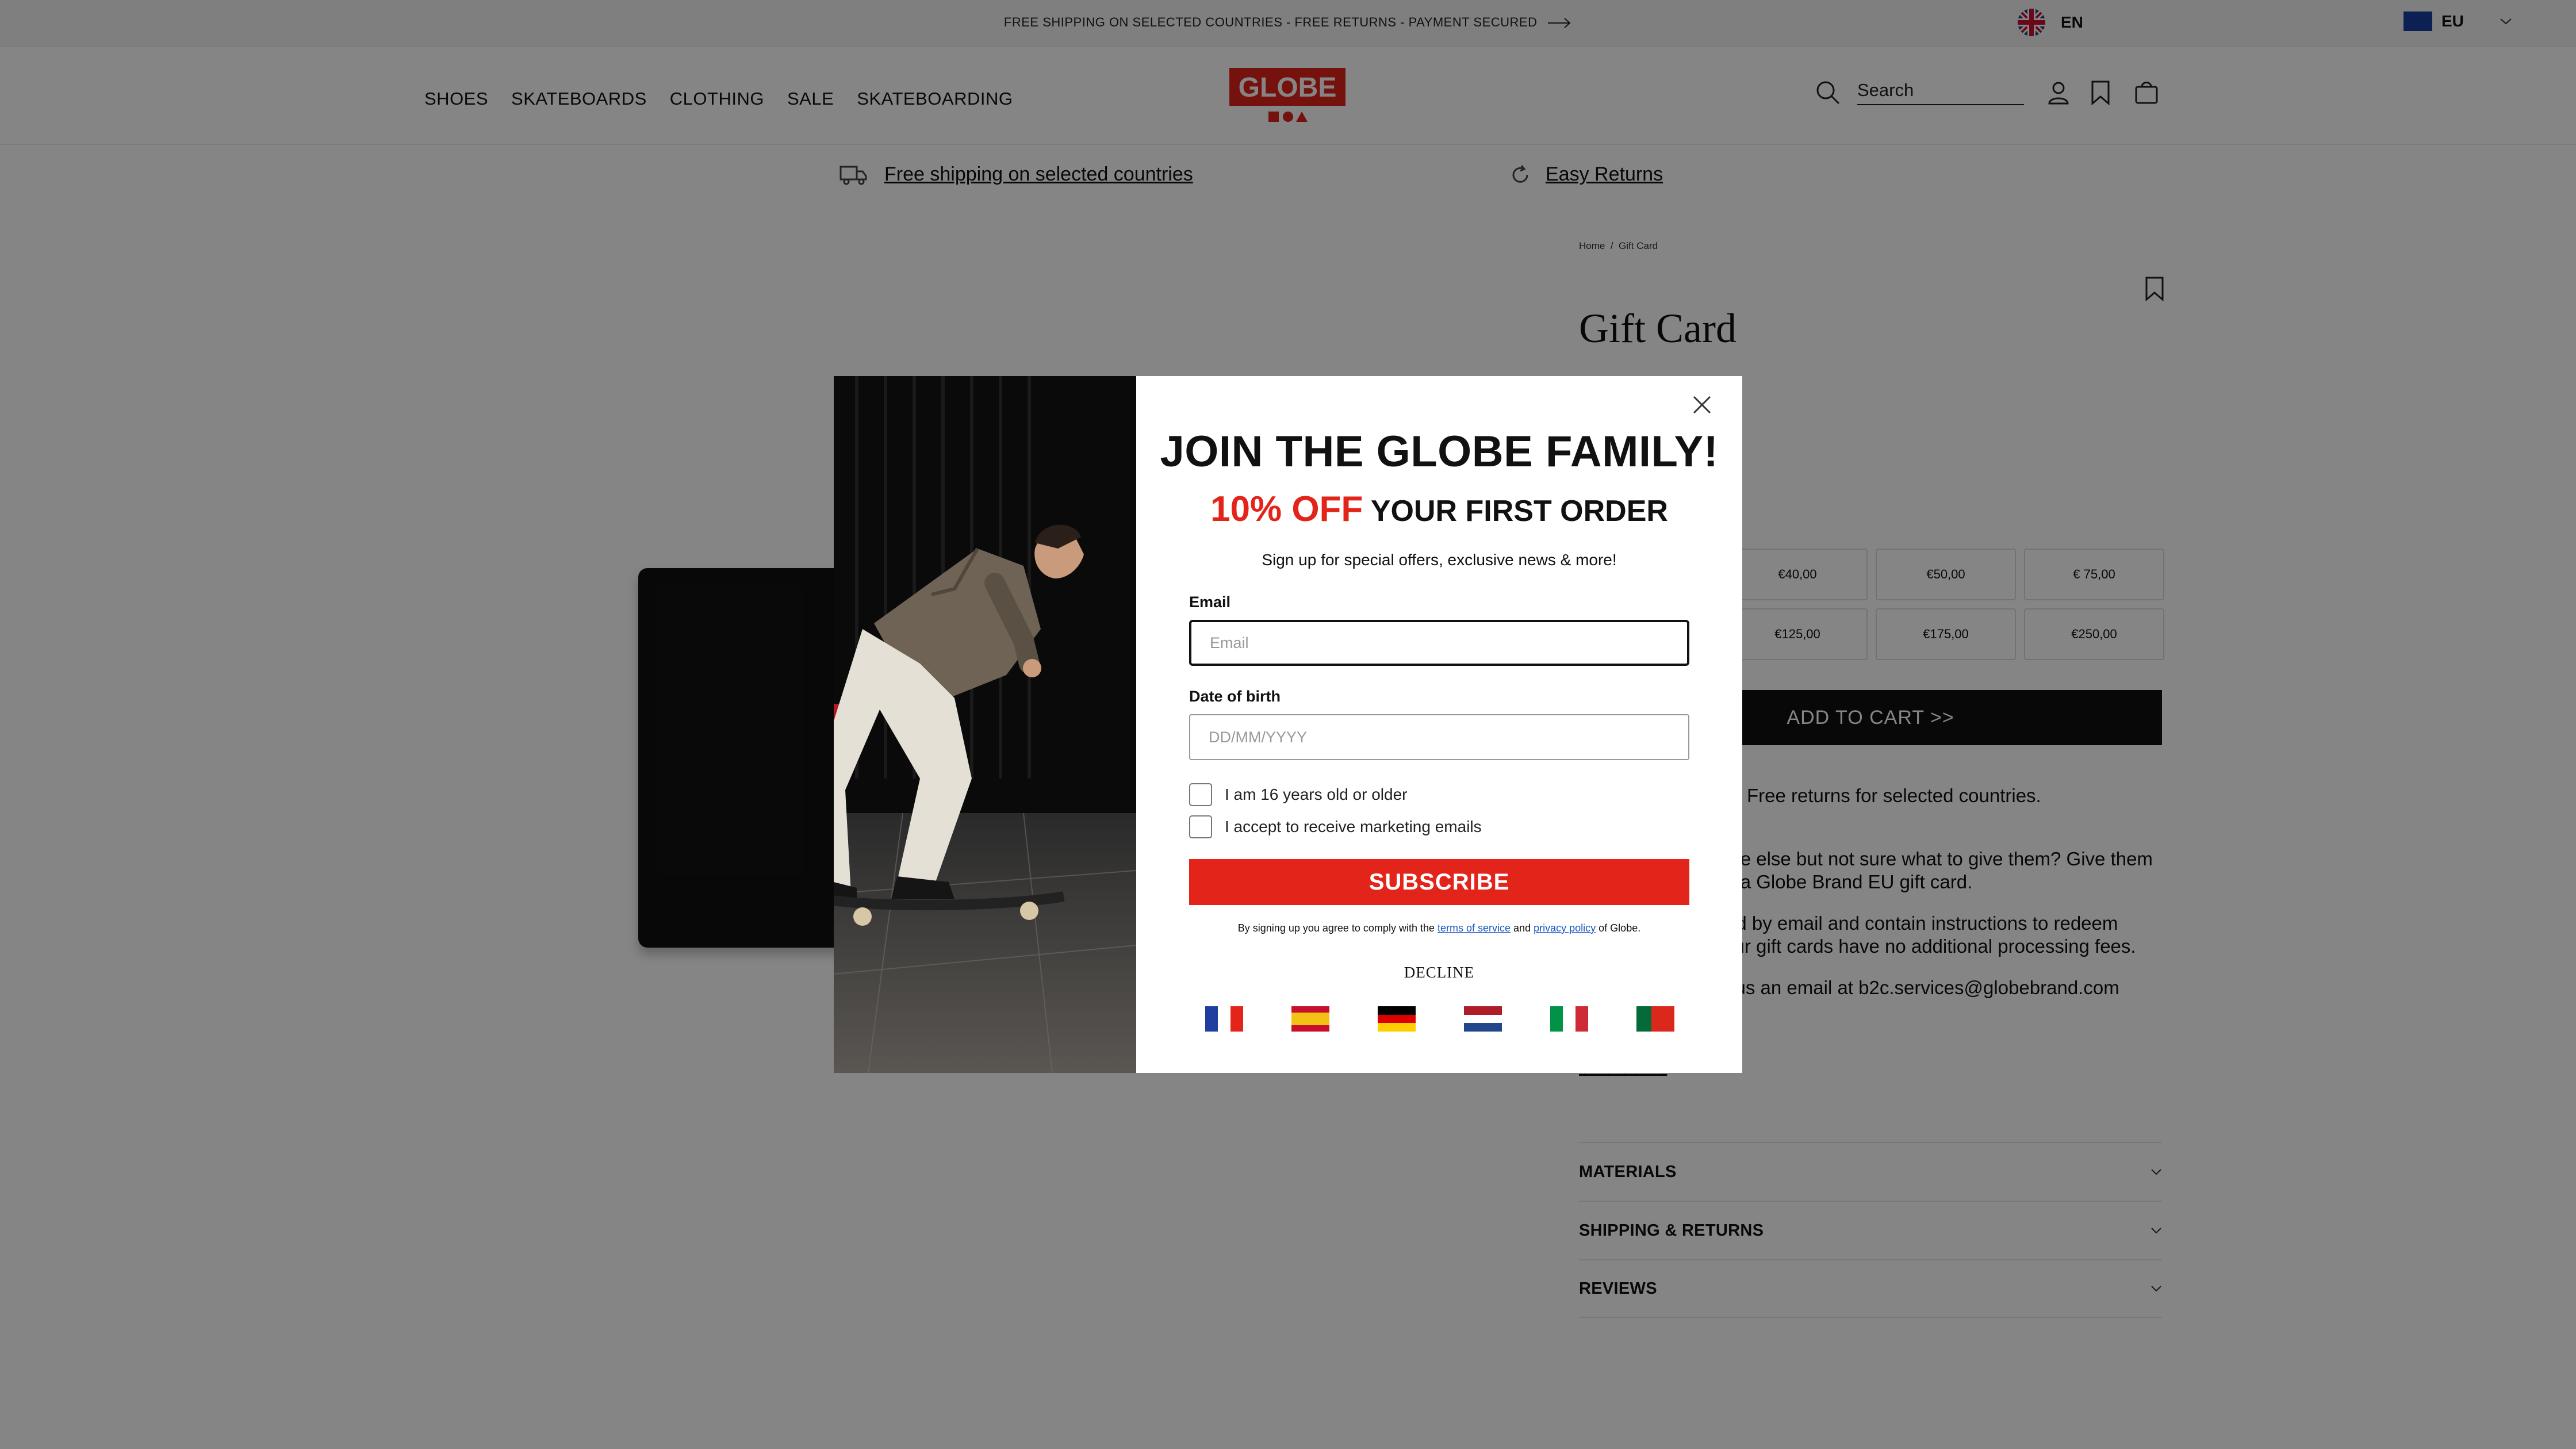 The width and height of the screenshot is (2576, 1449). I want to click on spain-flag-icon, so click(1310, 1019).